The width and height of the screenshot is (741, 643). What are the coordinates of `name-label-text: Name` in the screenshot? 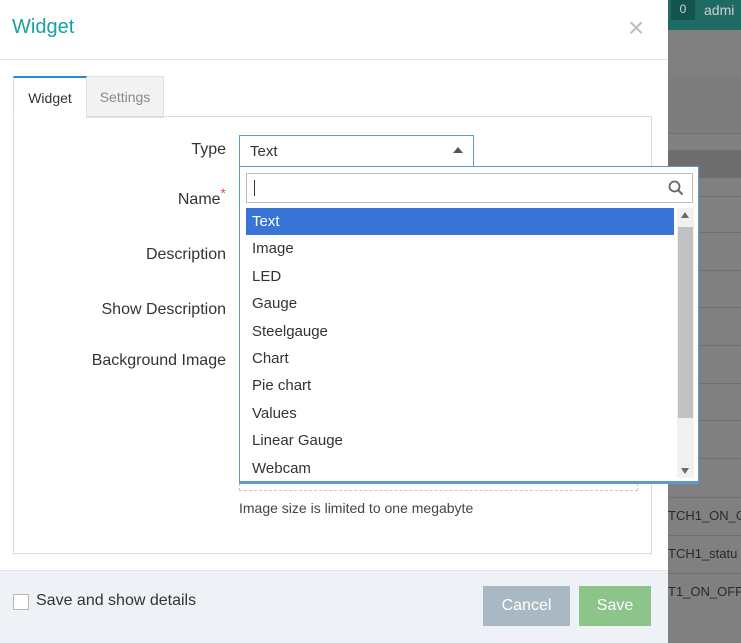 It's located at (199, 199).